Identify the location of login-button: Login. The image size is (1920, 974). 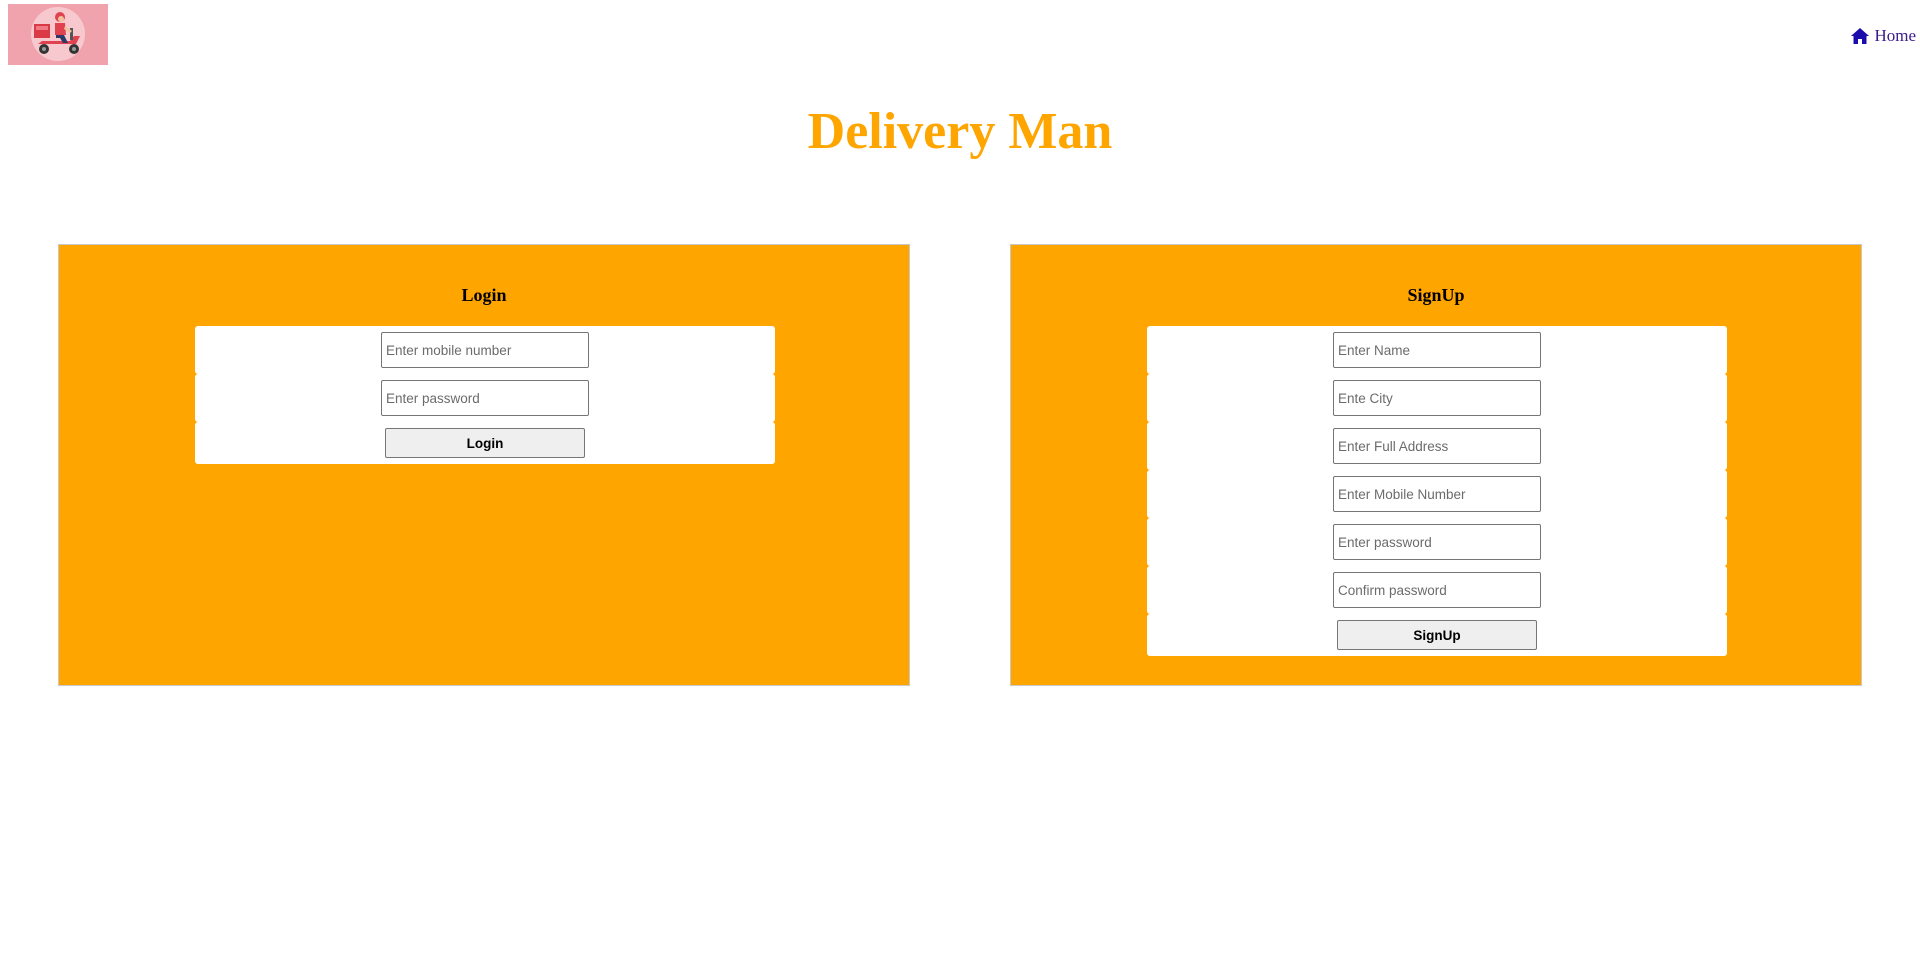
(485, 443).